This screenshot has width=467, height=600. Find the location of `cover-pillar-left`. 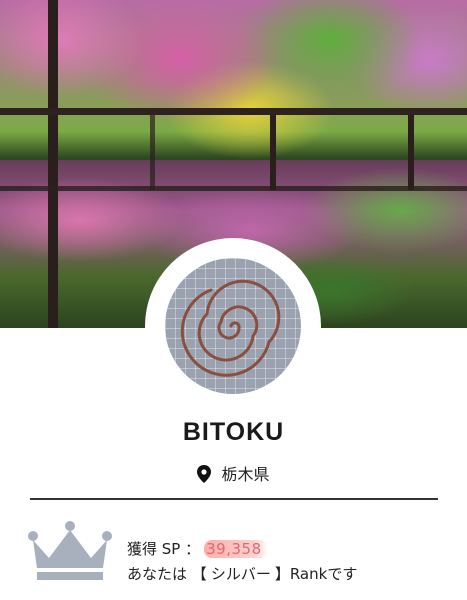

cover-pillar-left is located at coordinates (53, 164).